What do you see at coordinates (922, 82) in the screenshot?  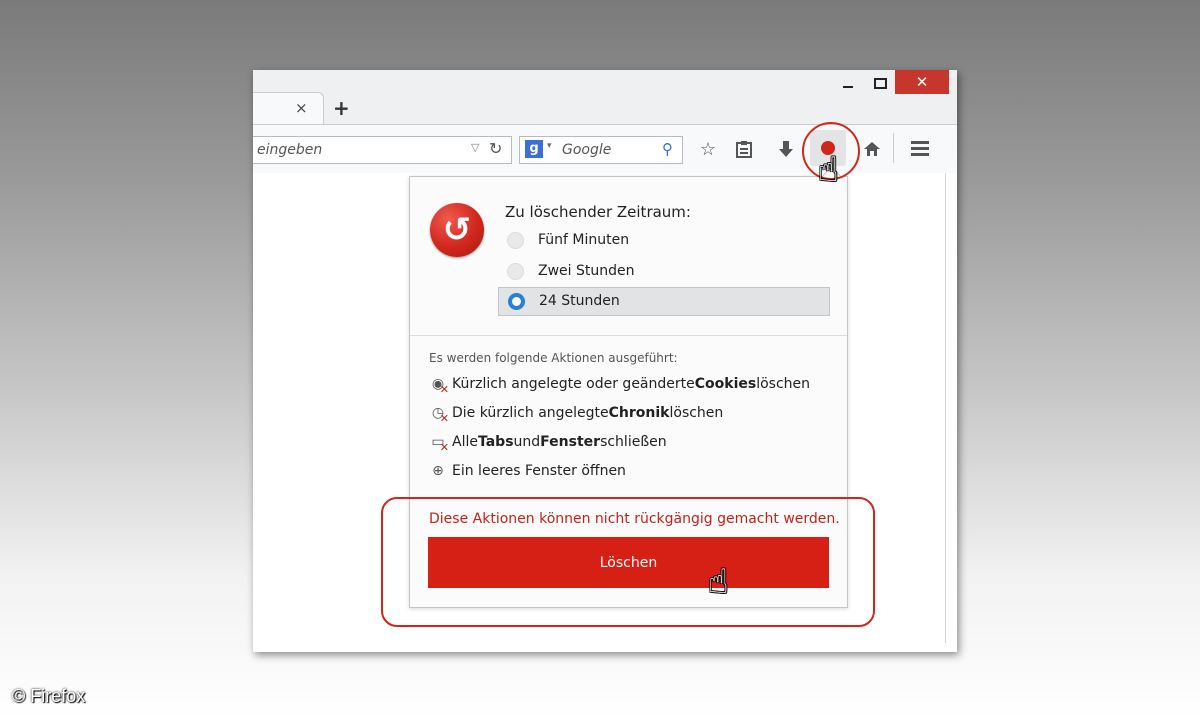 I see `close-window-button: ✕` at bounding box center [922, 82].